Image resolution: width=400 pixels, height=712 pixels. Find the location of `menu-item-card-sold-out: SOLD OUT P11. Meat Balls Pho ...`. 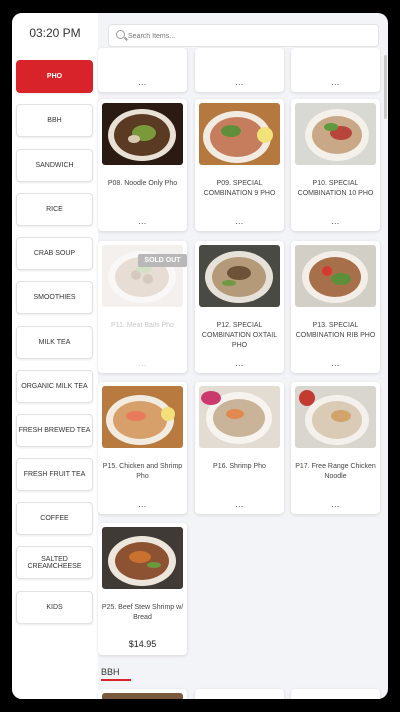

menu-item-card-sold-out: SOLD OUT P11. Meat Balls Pho ... is located at coordinates (142, 307).